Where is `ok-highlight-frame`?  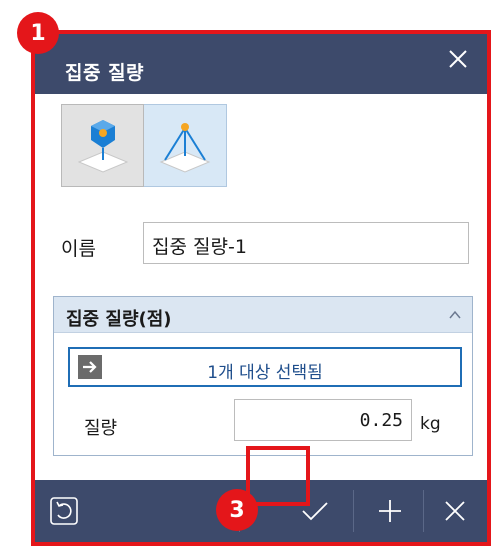
ok-highlight-frame is located at coordinates (278, 476).